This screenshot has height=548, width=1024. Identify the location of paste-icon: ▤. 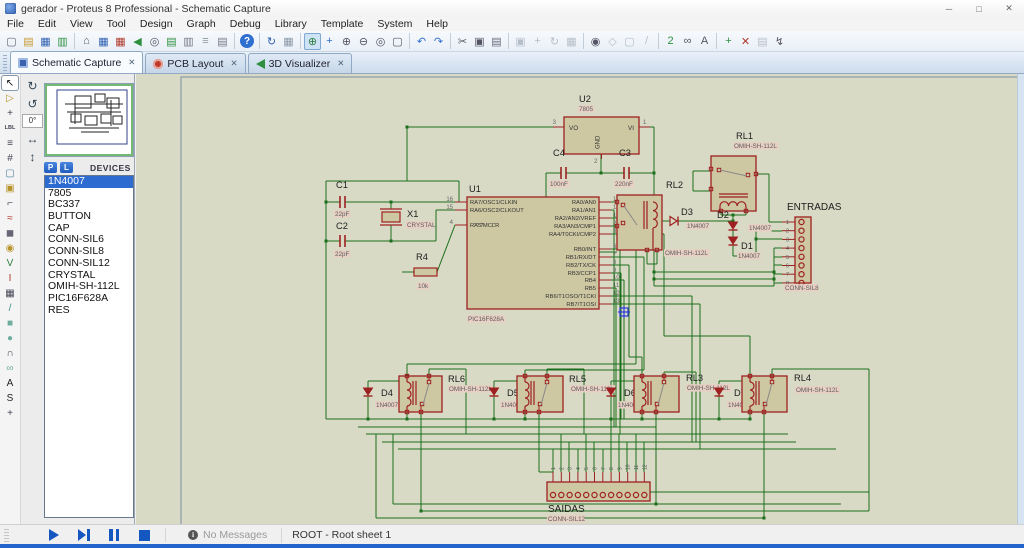
(496, 41).